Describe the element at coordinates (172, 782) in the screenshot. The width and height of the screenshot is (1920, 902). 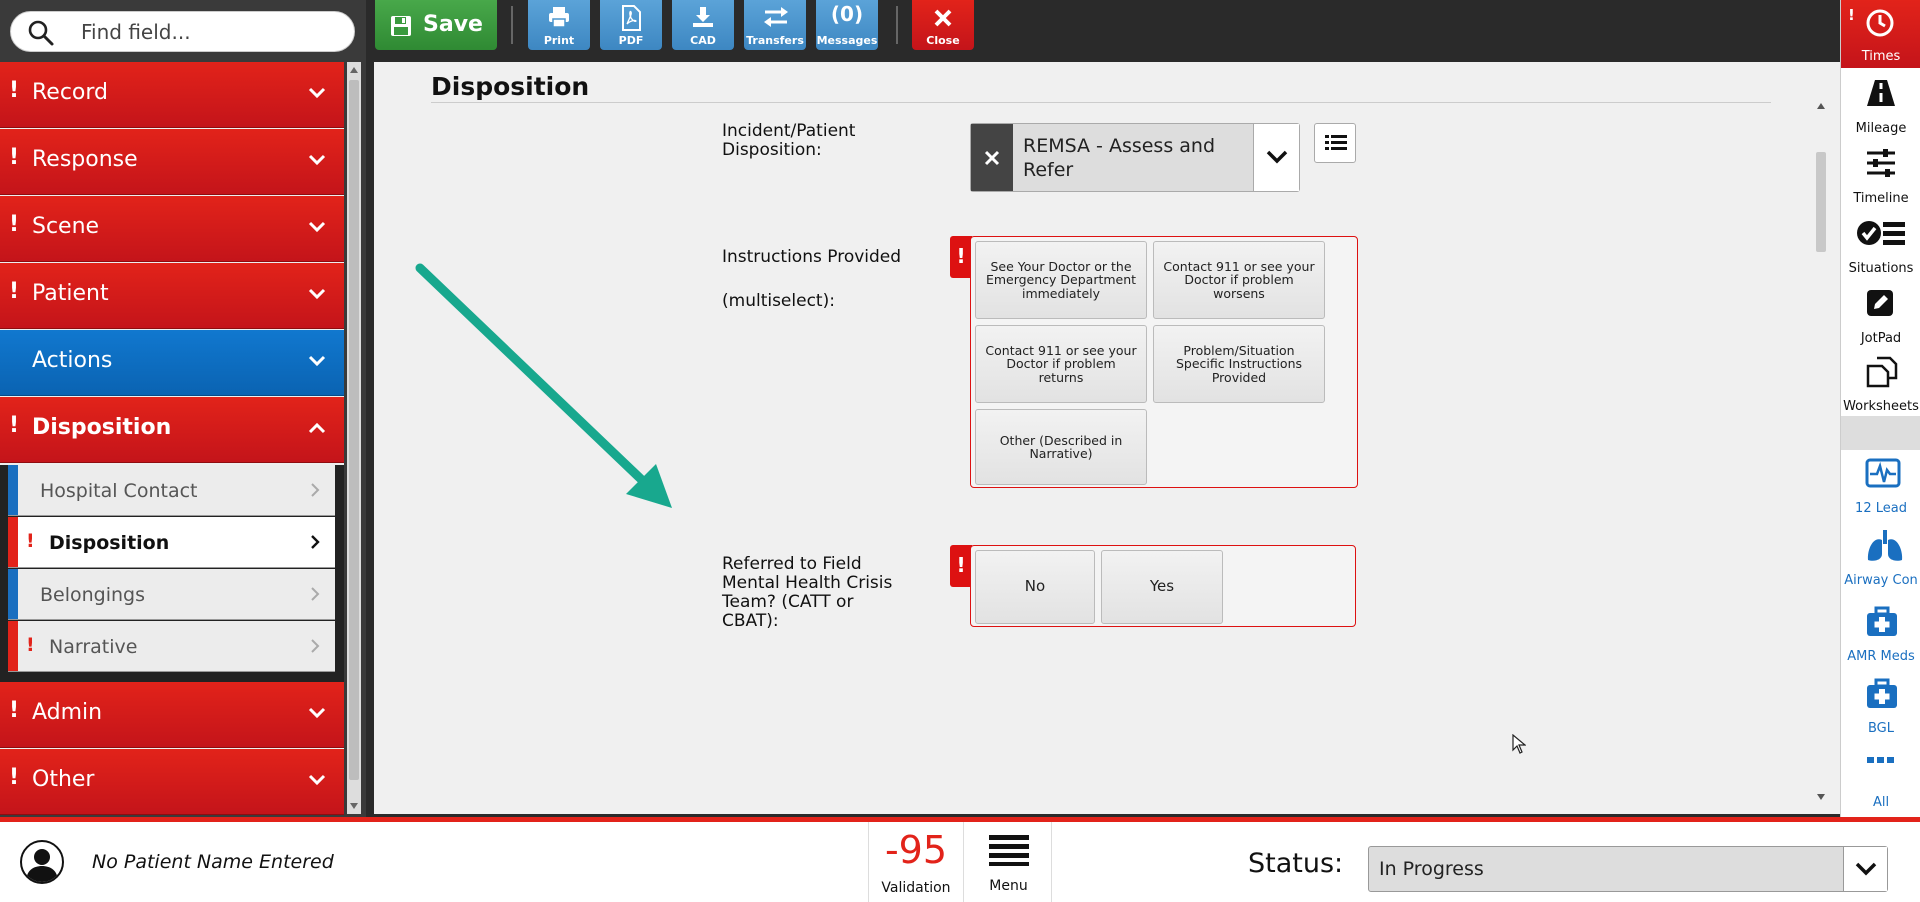
I see `sidebar-section-other: ! Other` at that location.